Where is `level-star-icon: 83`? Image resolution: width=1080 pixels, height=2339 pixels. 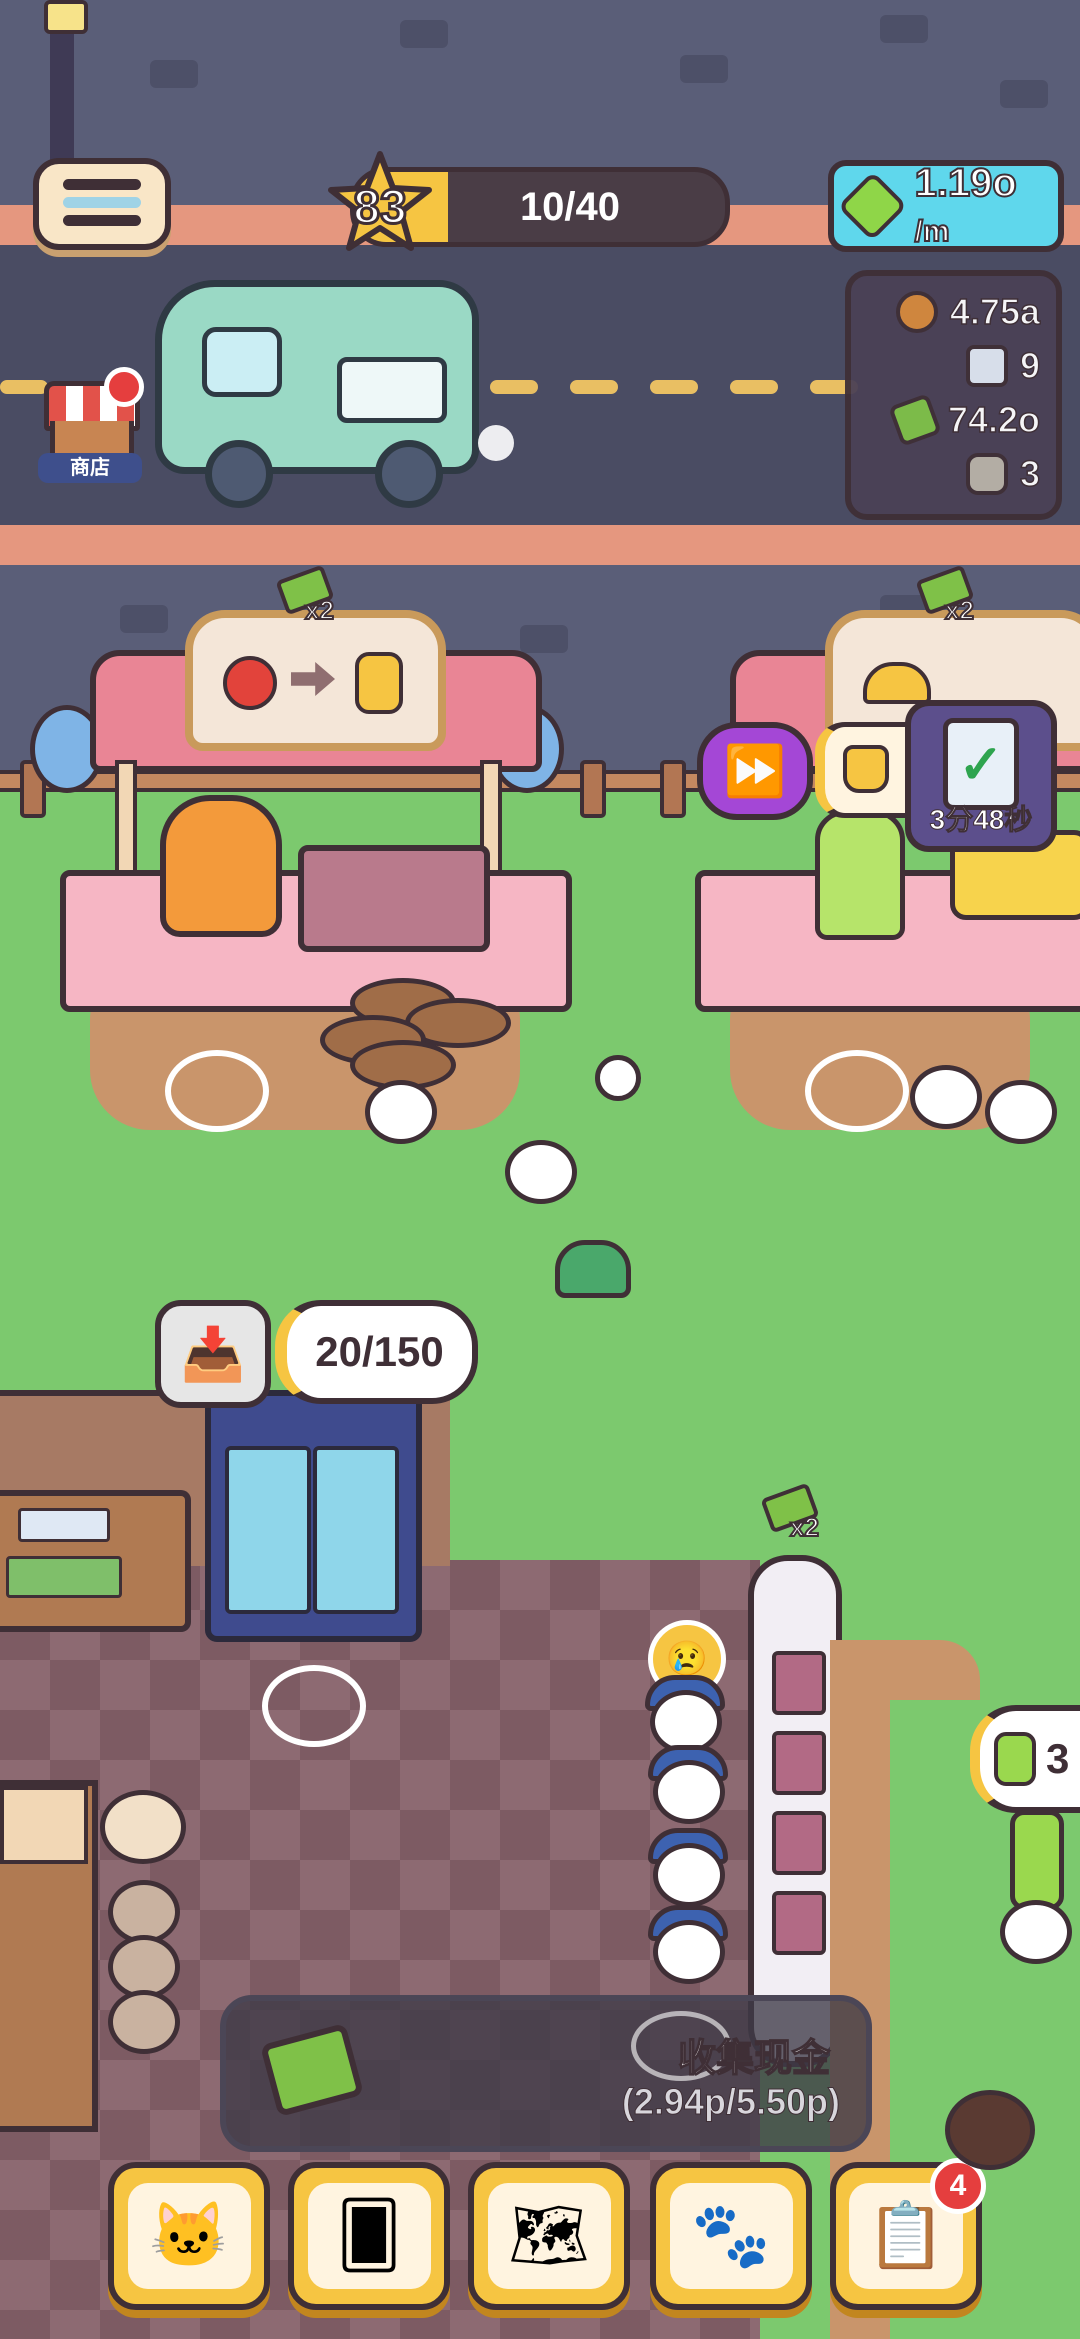 level-star-icon: 83 is located at coordinates (380, 203).